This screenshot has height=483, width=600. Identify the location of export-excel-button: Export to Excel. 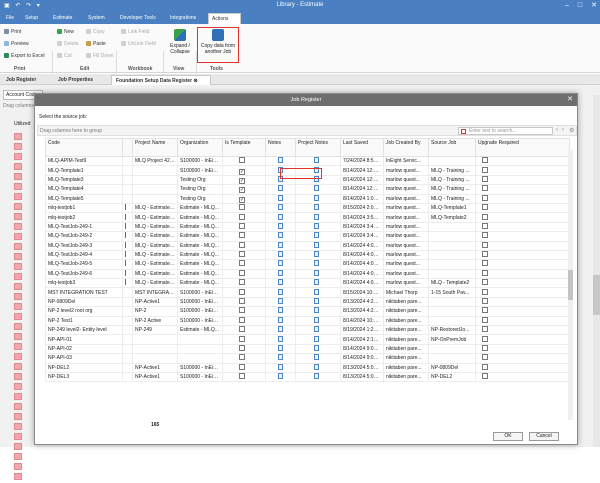
(24, 56).